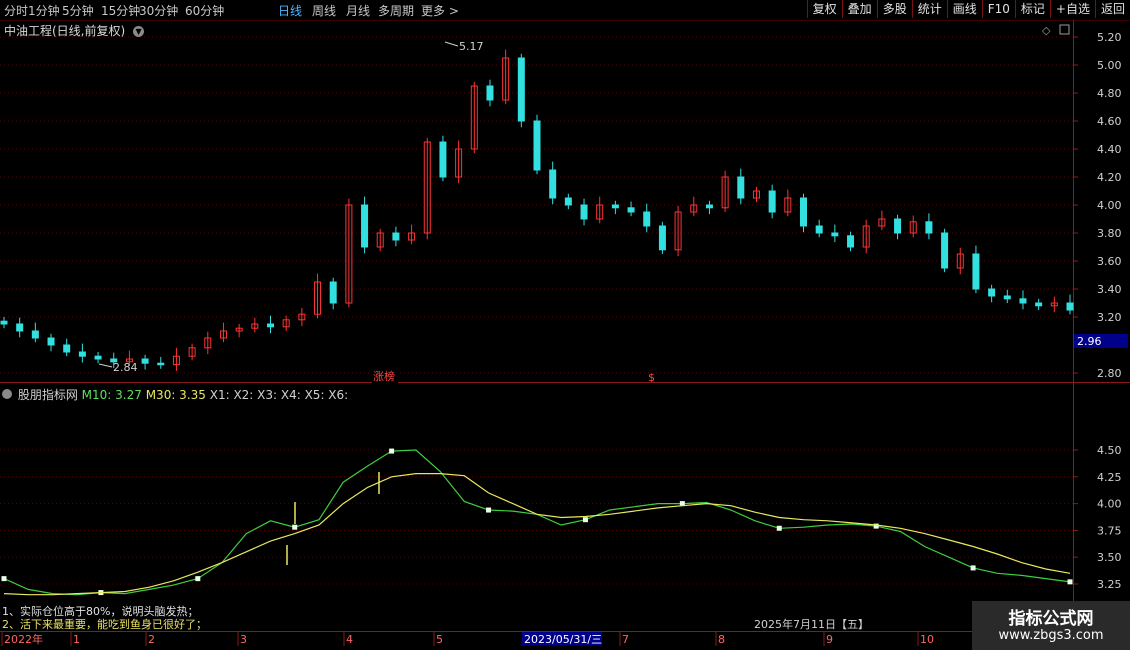 The image size is (1130, 650). Describe the element at coordinates (471, 46) in the screenshot. I see `high-price-label: 5.17` at that location.